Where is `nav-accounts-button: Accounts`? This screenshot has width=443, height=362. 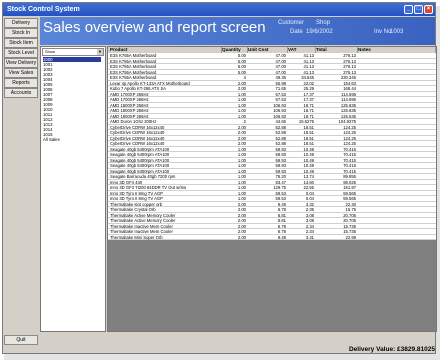
nav-accounts-button: Accounts is located at coordinates (21, 93).